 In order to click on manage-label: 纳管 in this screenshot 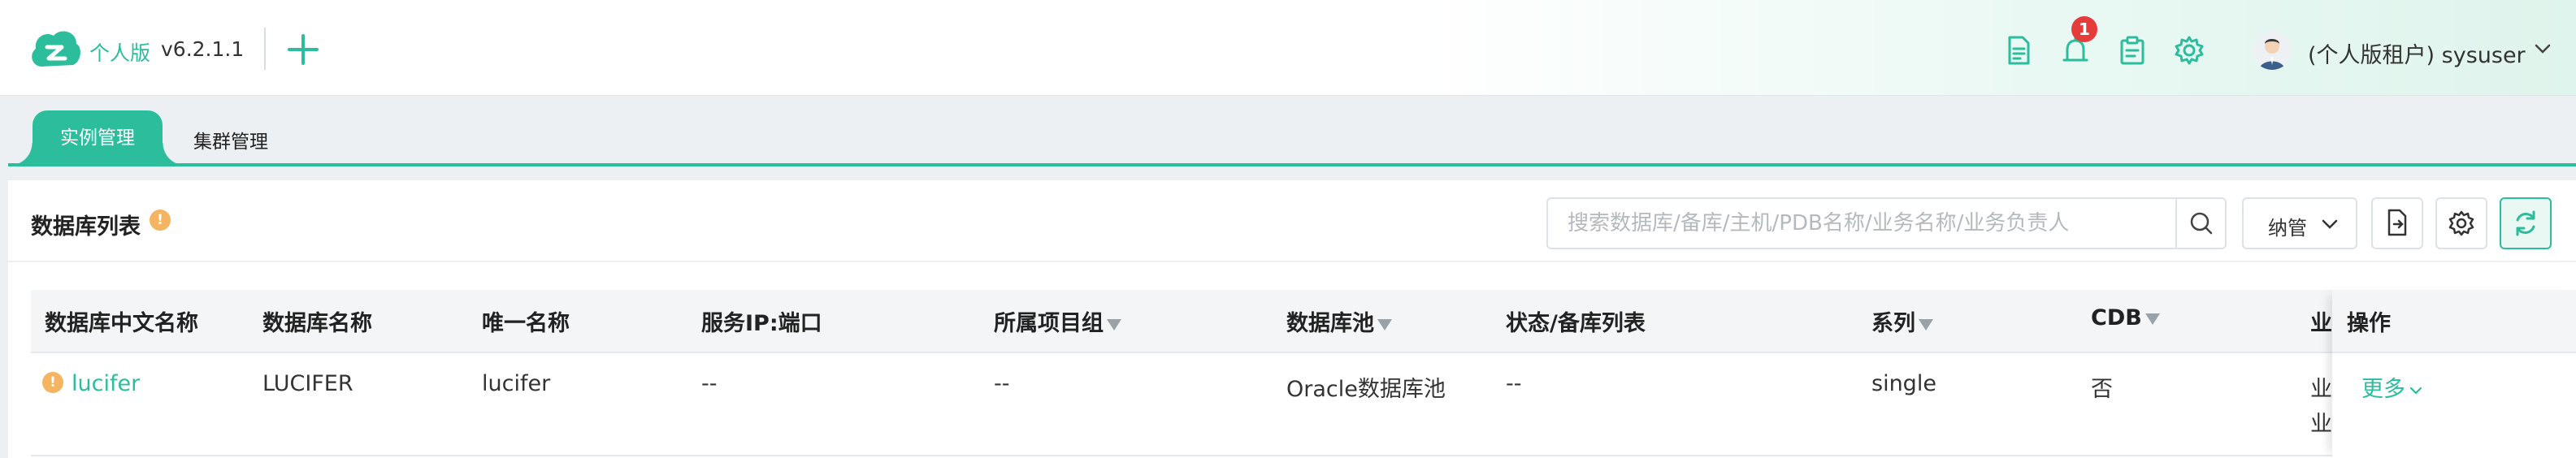, I will do `click(2287, 228)`.